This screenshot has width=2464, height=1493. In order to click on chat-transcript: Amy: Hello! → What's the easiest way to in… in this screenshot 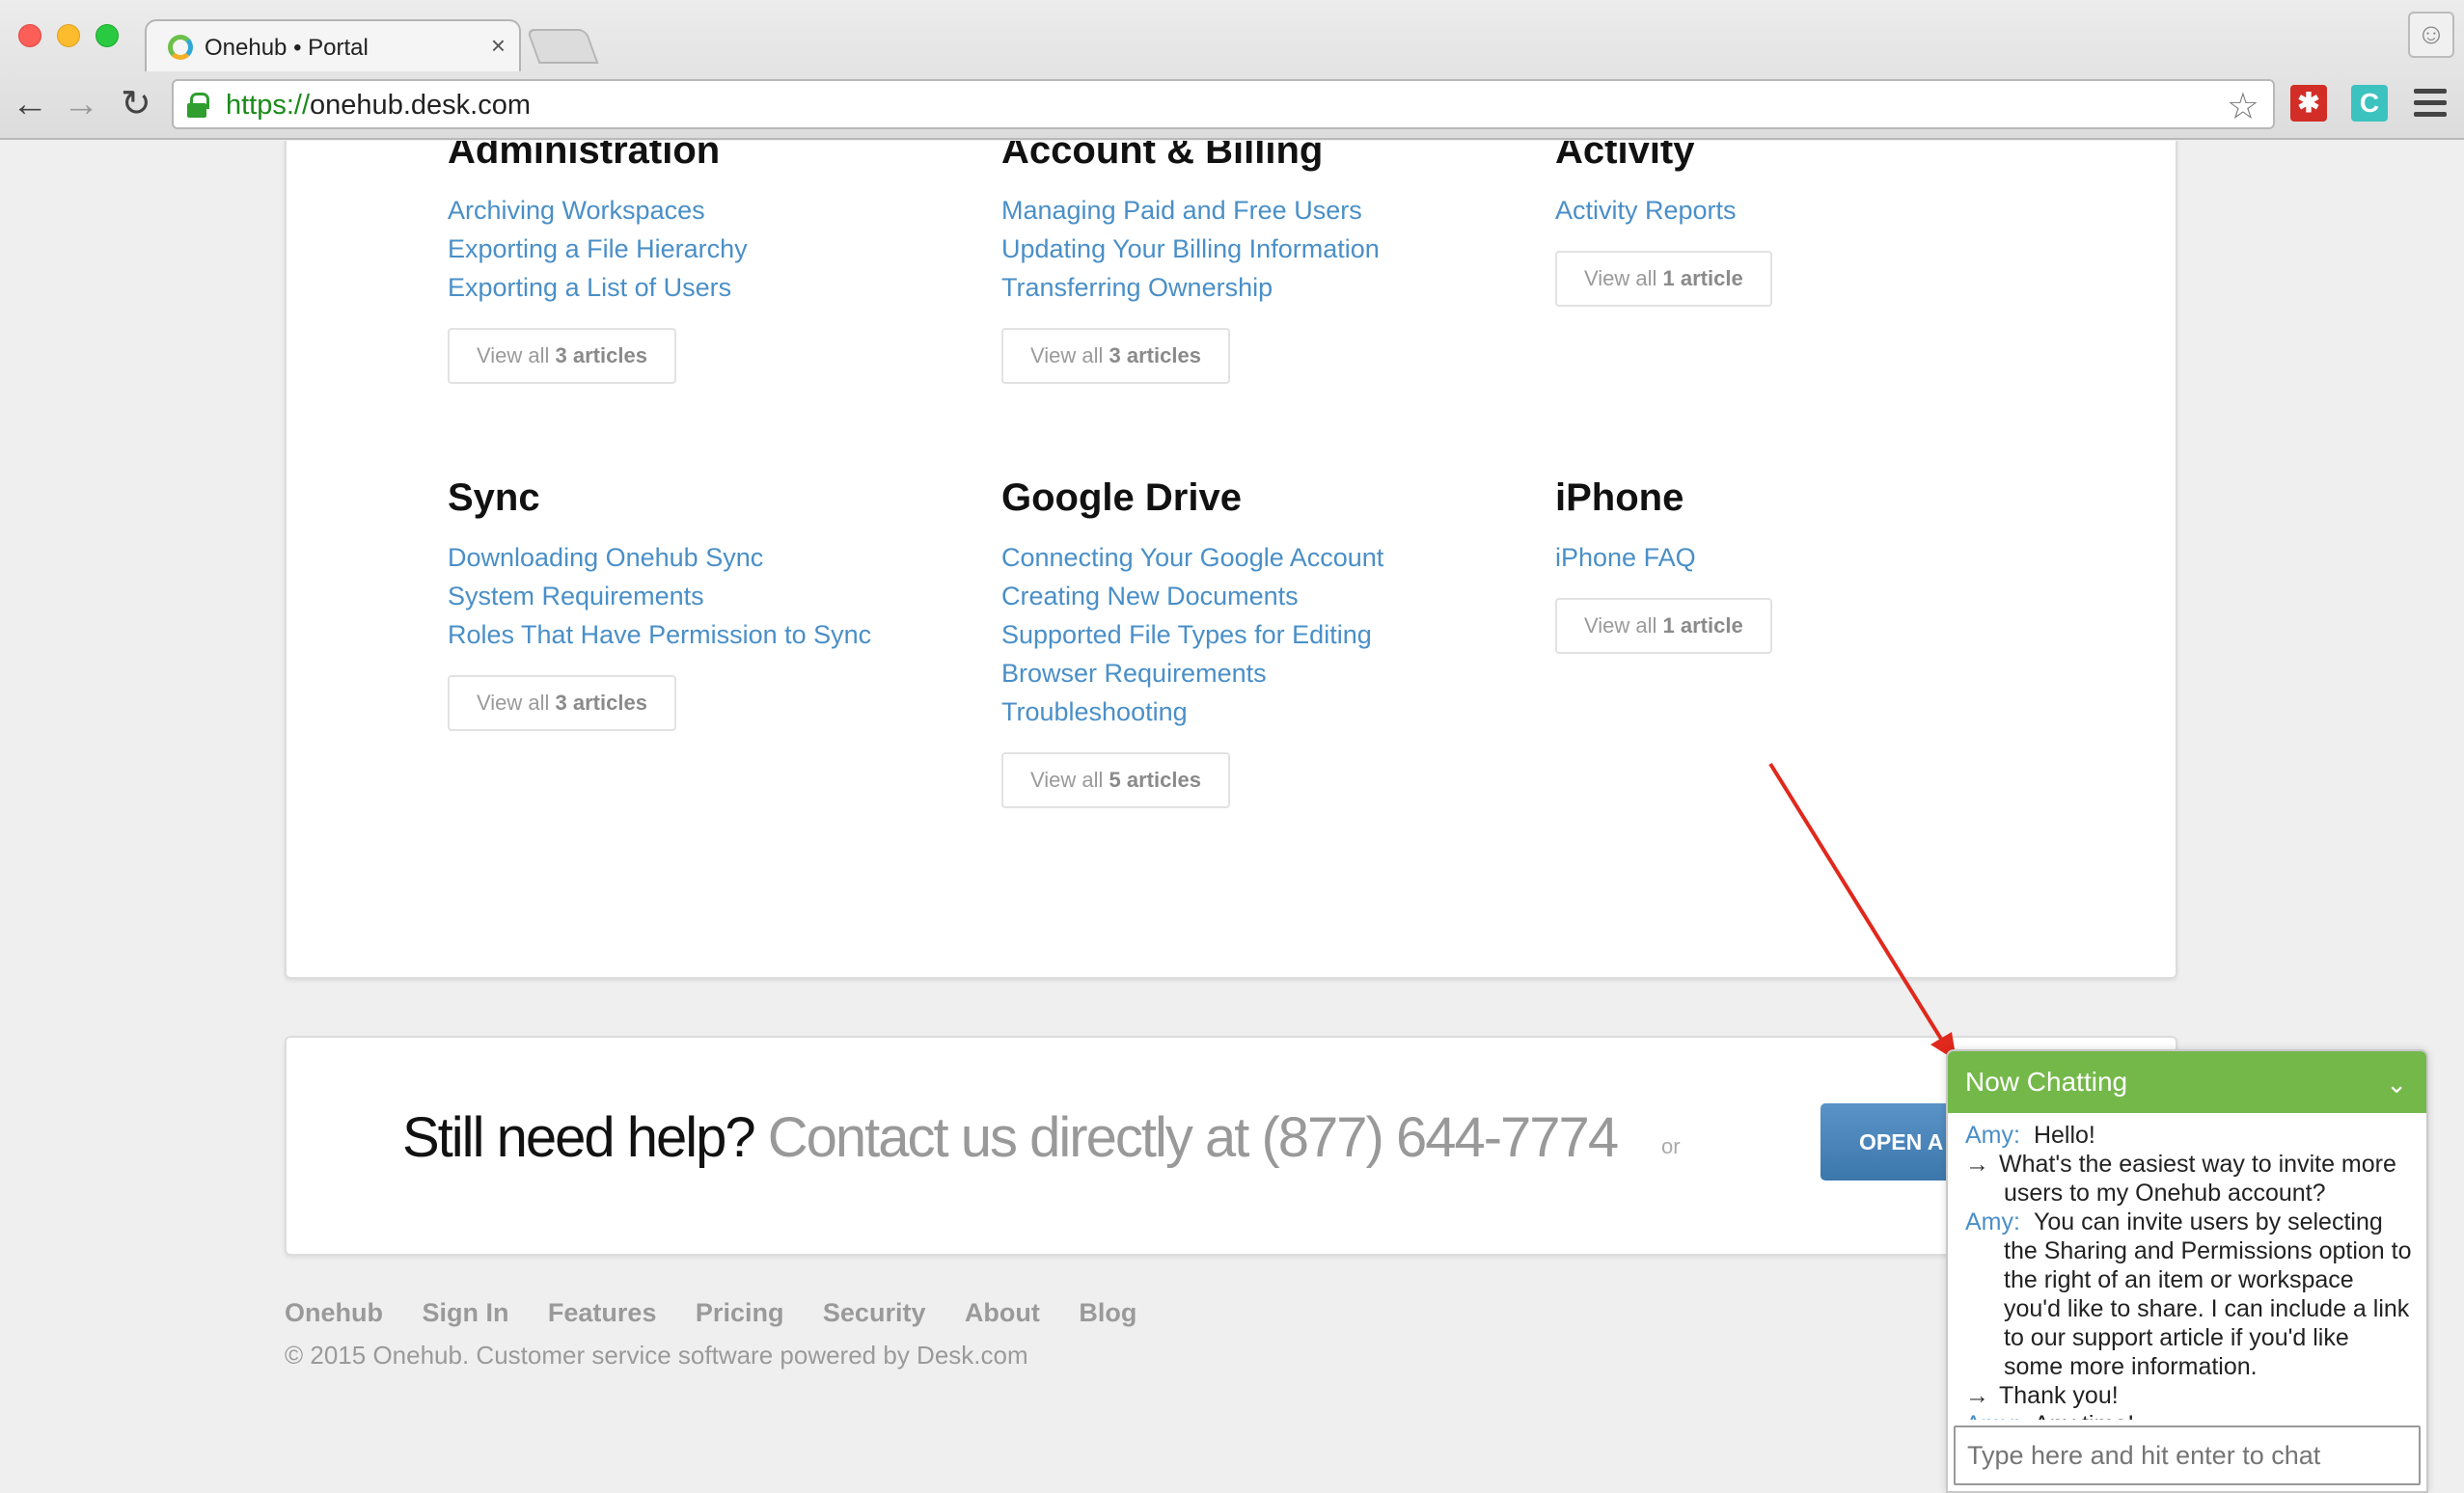, I will do `click(2187, 1266)`.